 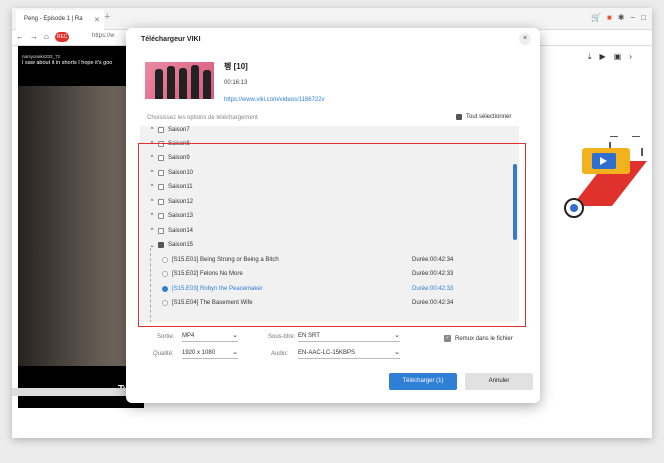 I want to click on qualite-select: 1920 x 1080 ⌄, so click(x=210, y=353).